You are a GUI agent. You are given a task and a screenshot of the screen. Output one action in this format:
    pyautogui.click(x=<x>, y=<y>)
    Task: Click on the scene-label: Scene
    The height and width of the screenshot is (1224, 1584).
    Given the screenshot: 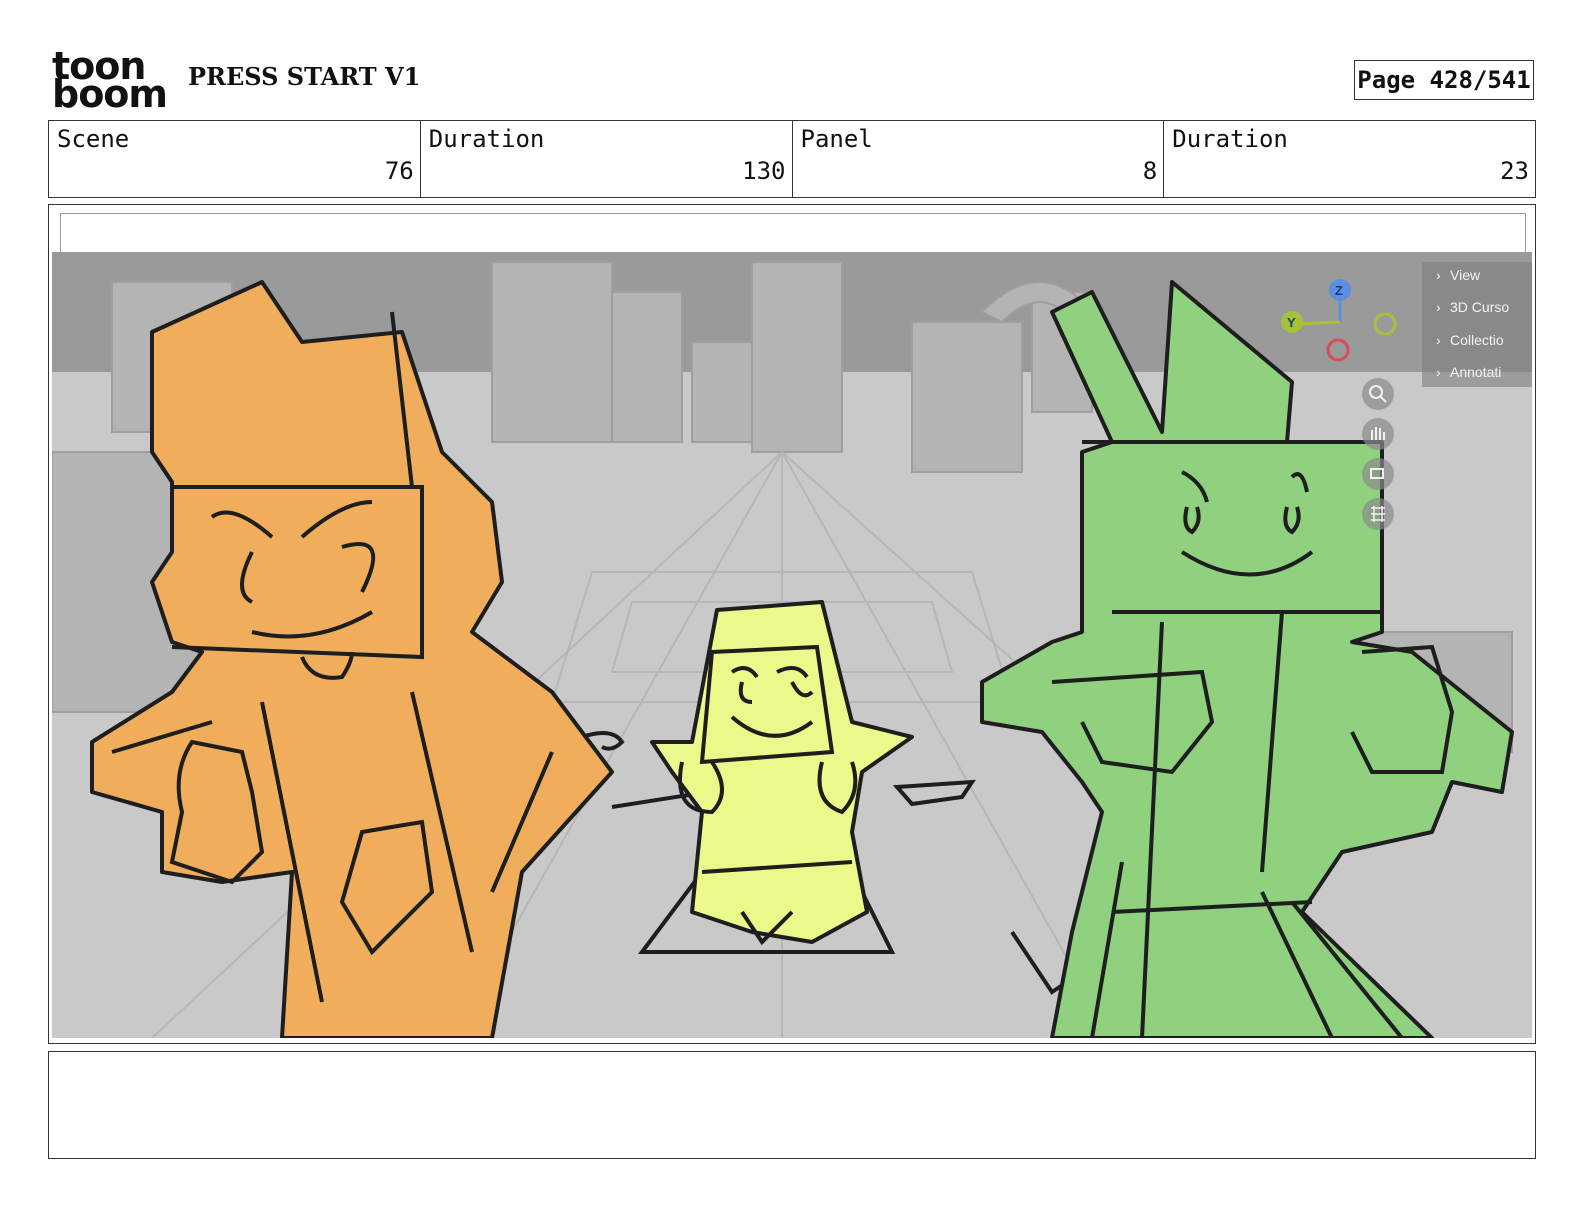 What is the action you would take?
    pyautogui.click(x=93, y=139)
    